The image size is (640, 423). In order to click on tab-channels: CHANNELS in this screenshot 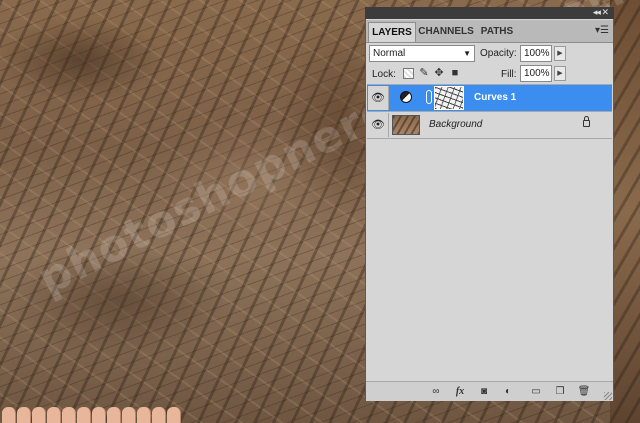, I will do `click(446, 32)`.